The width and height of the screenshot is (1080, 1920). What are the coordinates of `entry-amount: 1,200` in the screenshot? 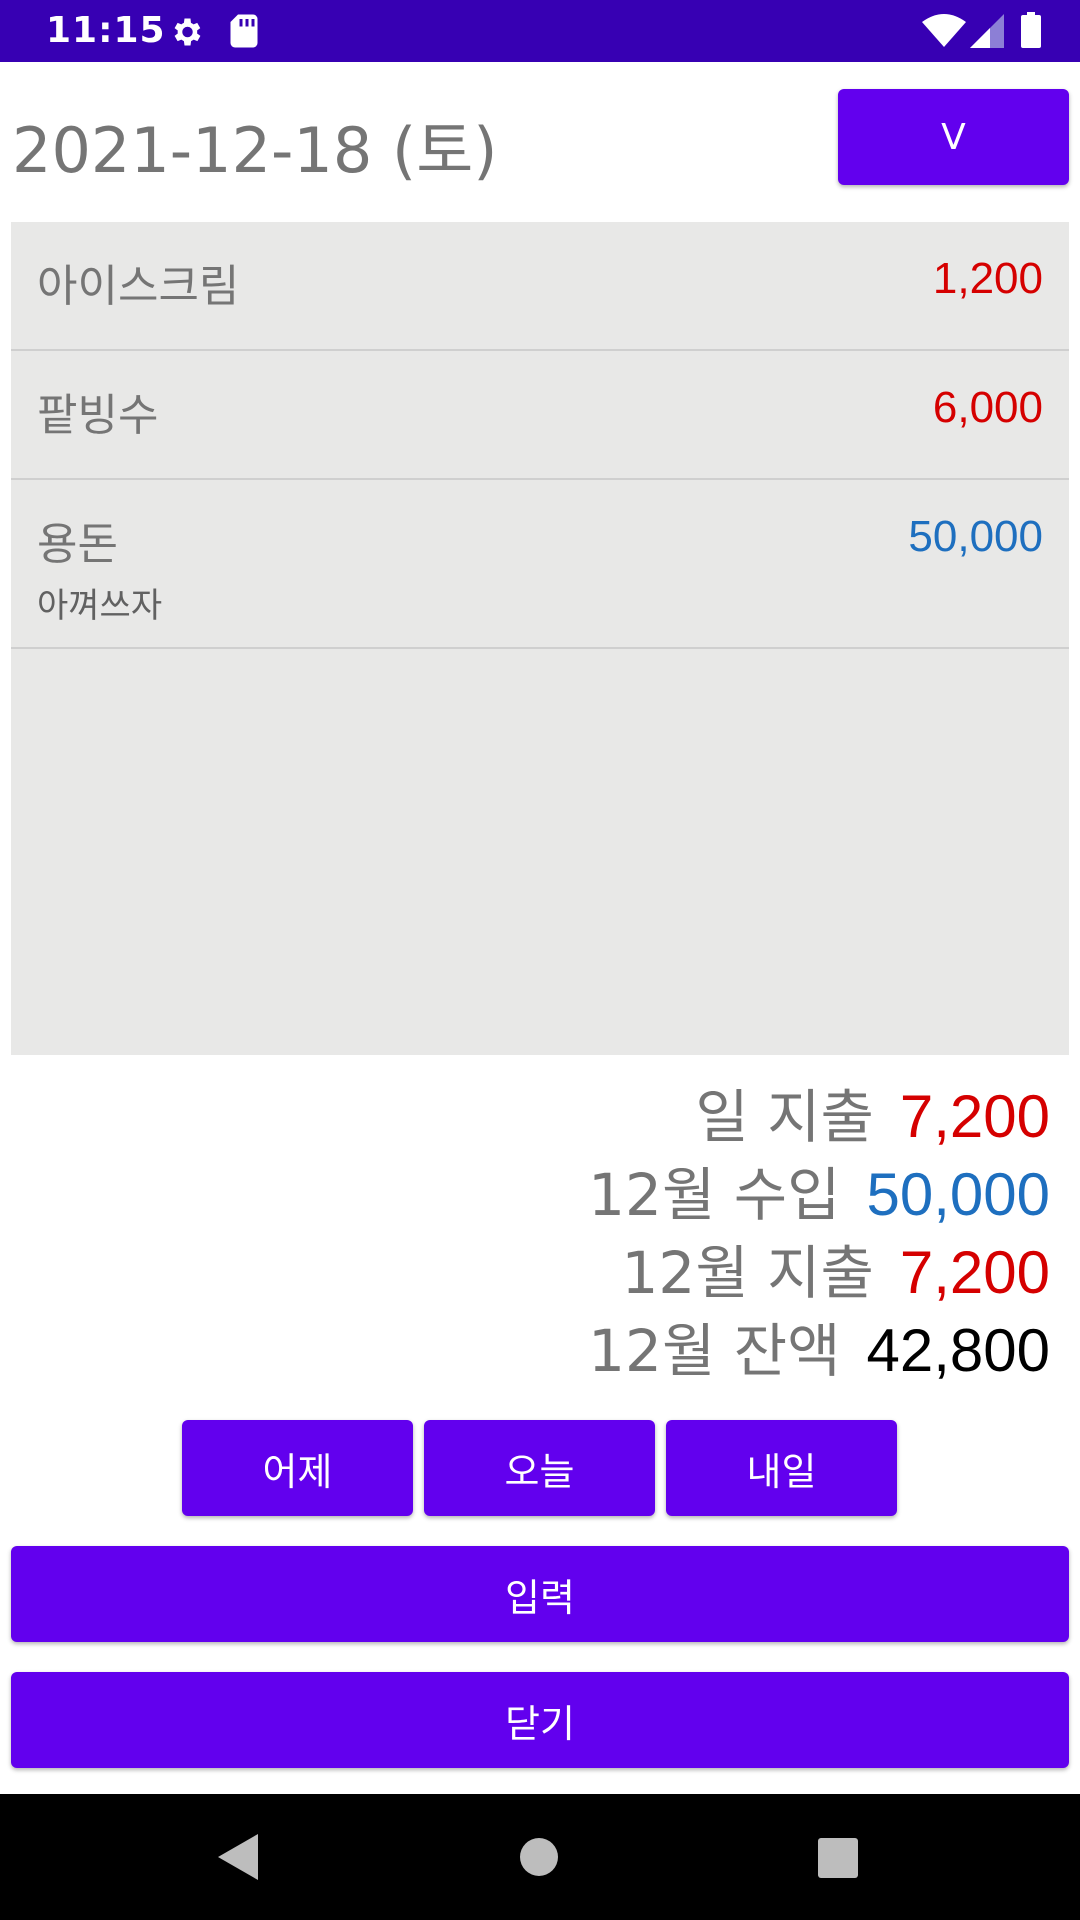 It's located at (987, 278).